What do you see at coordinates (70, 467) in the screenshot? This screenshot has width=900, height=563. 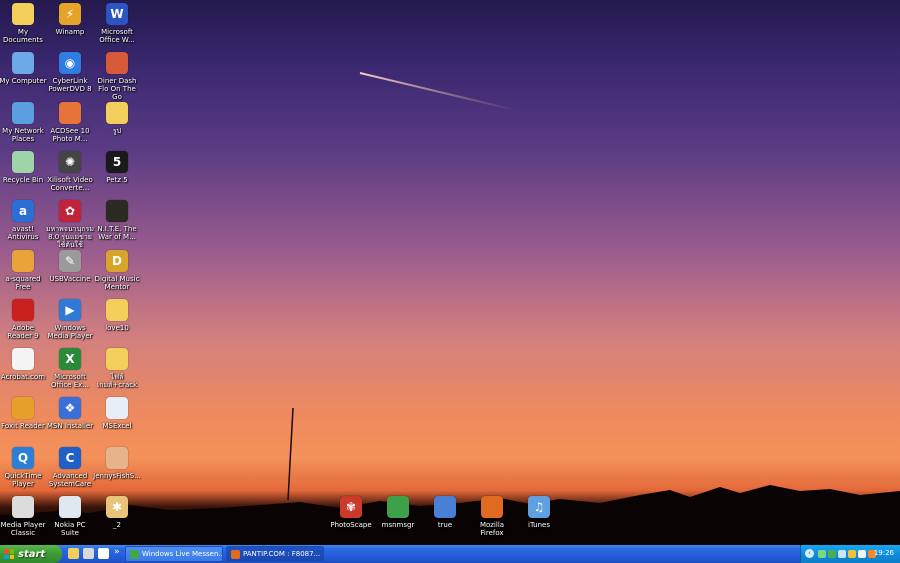 I see `desktop-icon: C Advanced SystemCare` at bounding box center [70, 467].